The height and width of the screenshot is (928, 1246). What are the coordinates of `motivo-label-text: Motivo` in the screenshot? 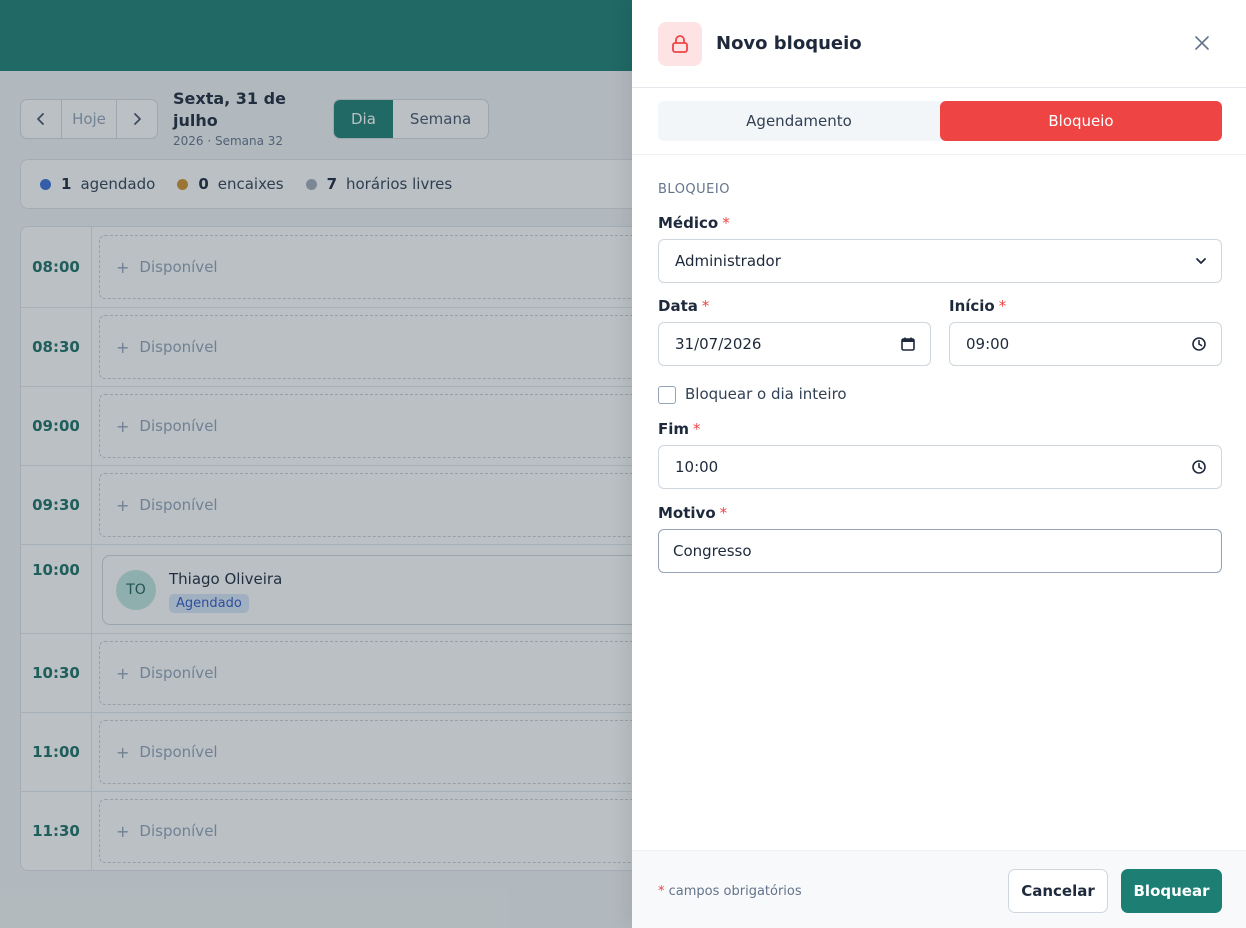 It's located at (687, 513).